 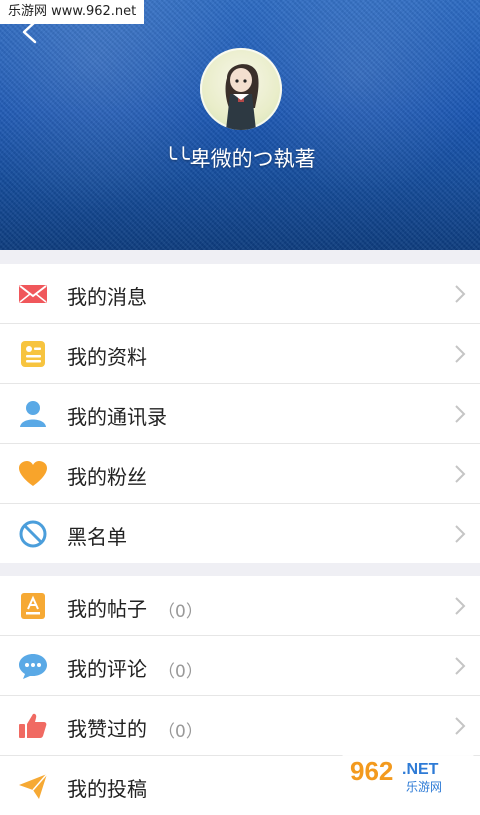 I want to click on avatar, so click(x=241, y=89).